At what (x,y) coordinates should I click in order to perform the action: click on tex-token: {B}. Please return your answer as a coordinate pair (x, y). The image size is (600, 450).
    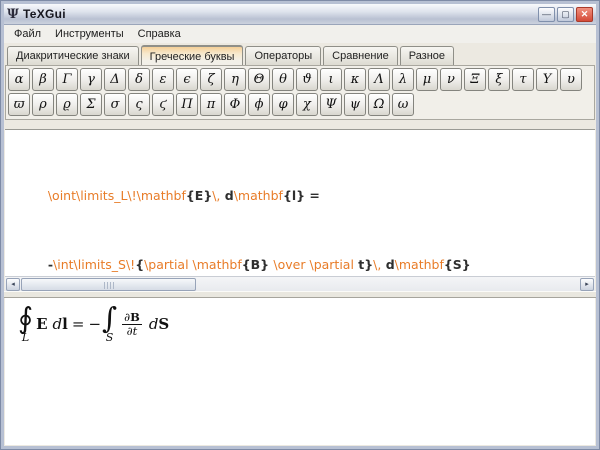
    Looking at the image, I should click on (257, 264).